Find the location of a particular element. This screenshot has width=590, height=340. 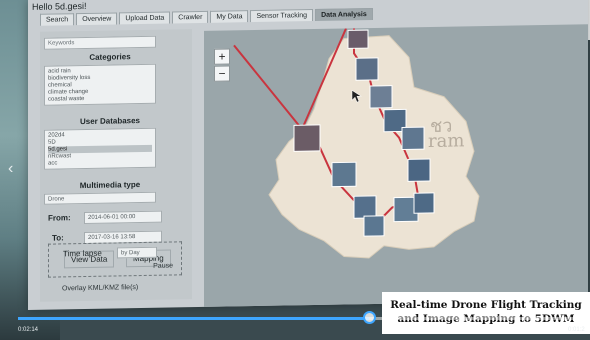

greeting: Hello 5d.gesi! is located at coordinates (59, 6).